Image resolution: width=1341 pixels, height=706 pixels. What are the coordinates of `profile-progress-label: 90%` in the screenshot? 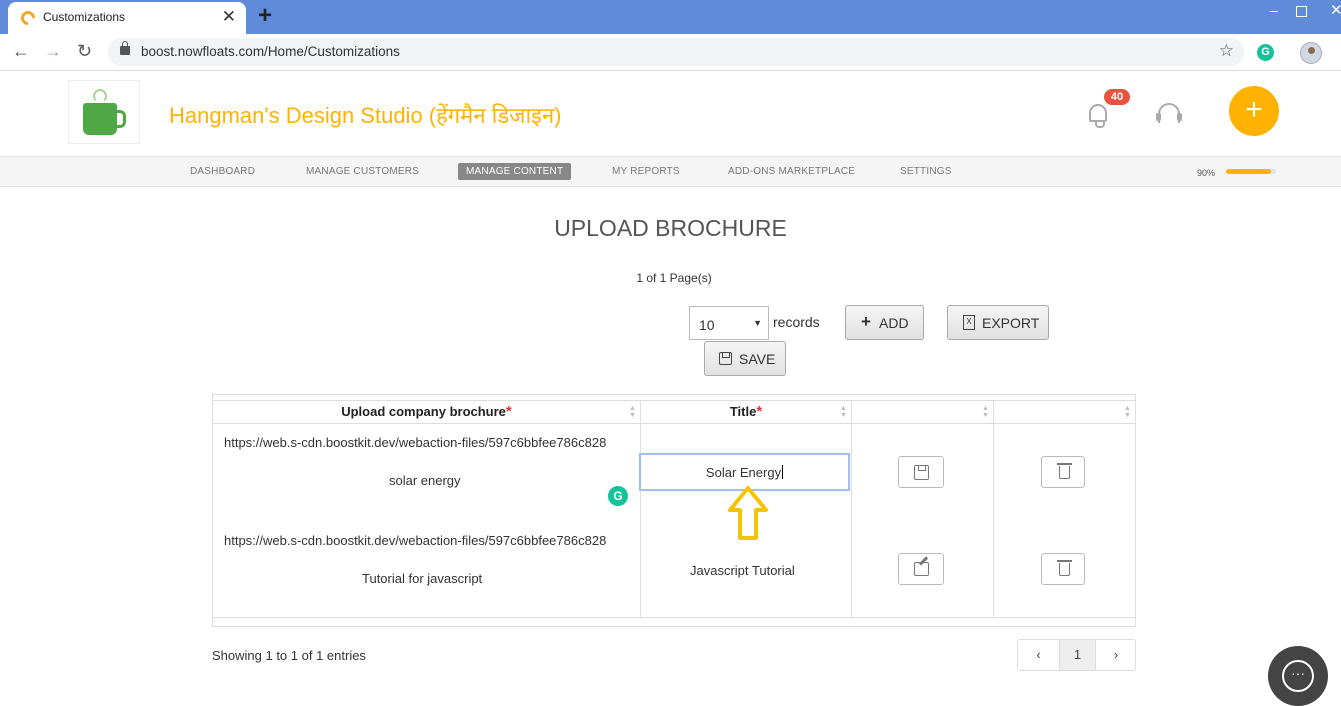 It's located at (1206, 173).